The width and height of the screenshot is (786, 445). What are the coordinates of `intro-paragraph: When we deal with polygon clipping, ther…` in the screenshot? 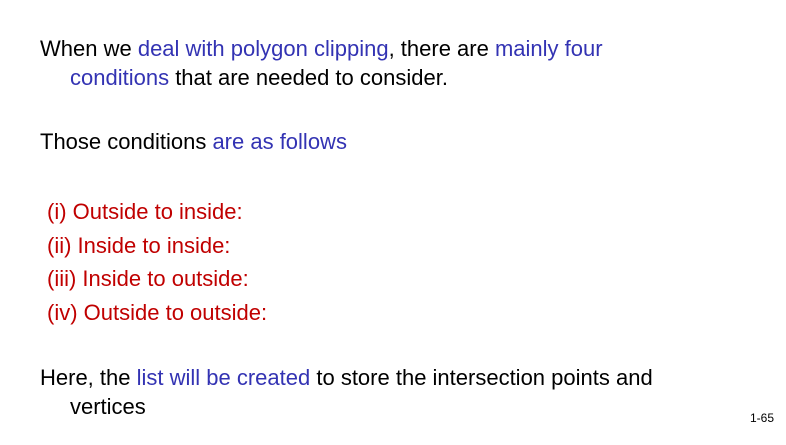 It's located at (400, 63).